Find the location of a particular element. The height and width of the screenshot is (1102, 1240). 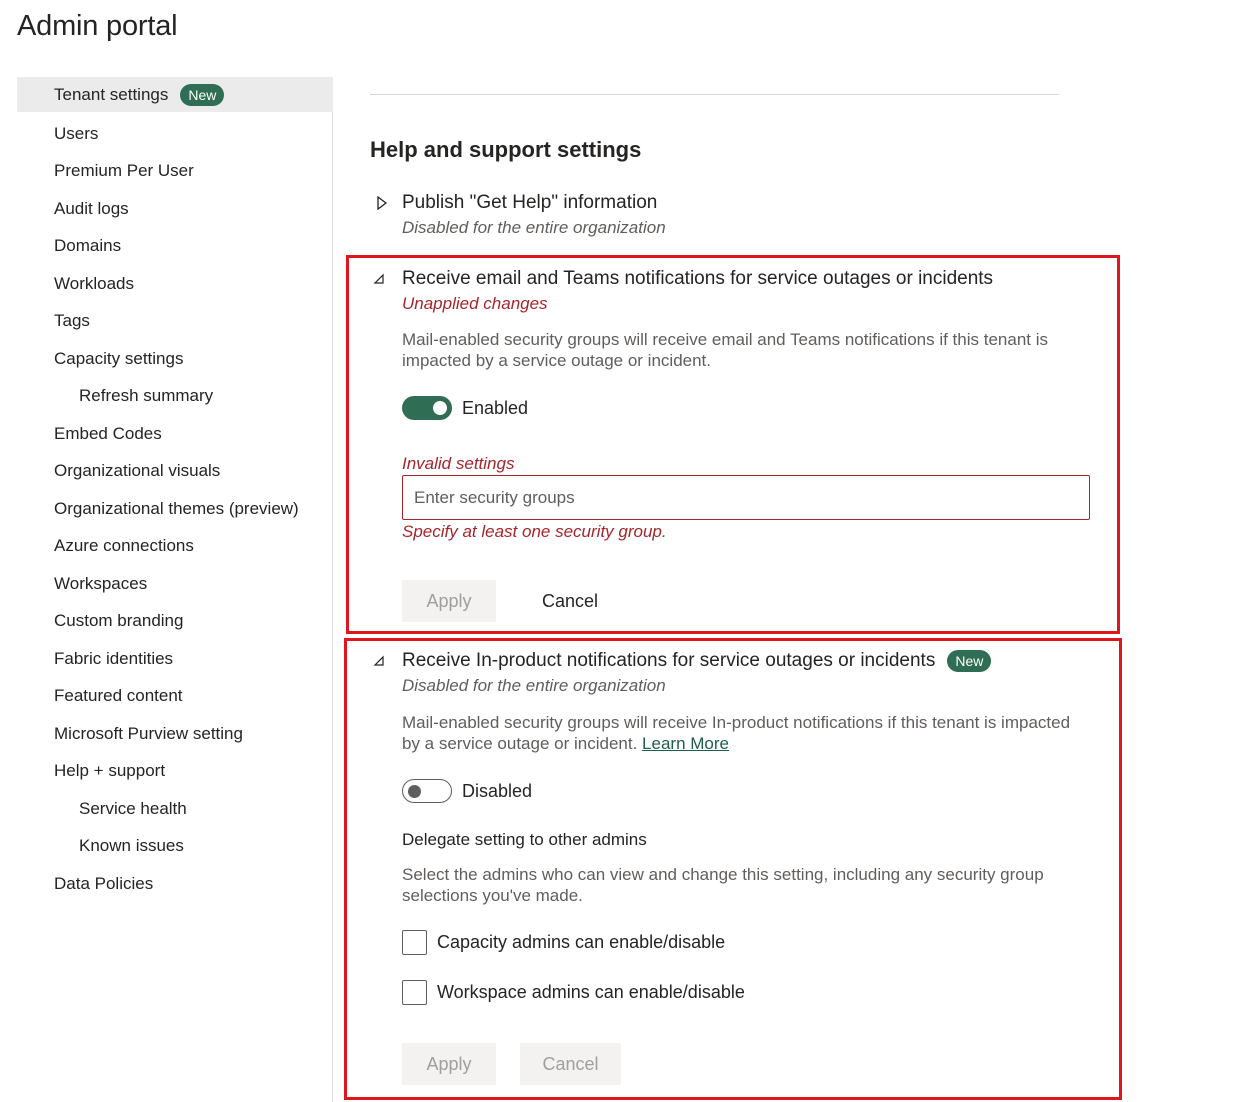

sidebar-item-label: Organizational themes (preview) is located at coordinates (176, 508).